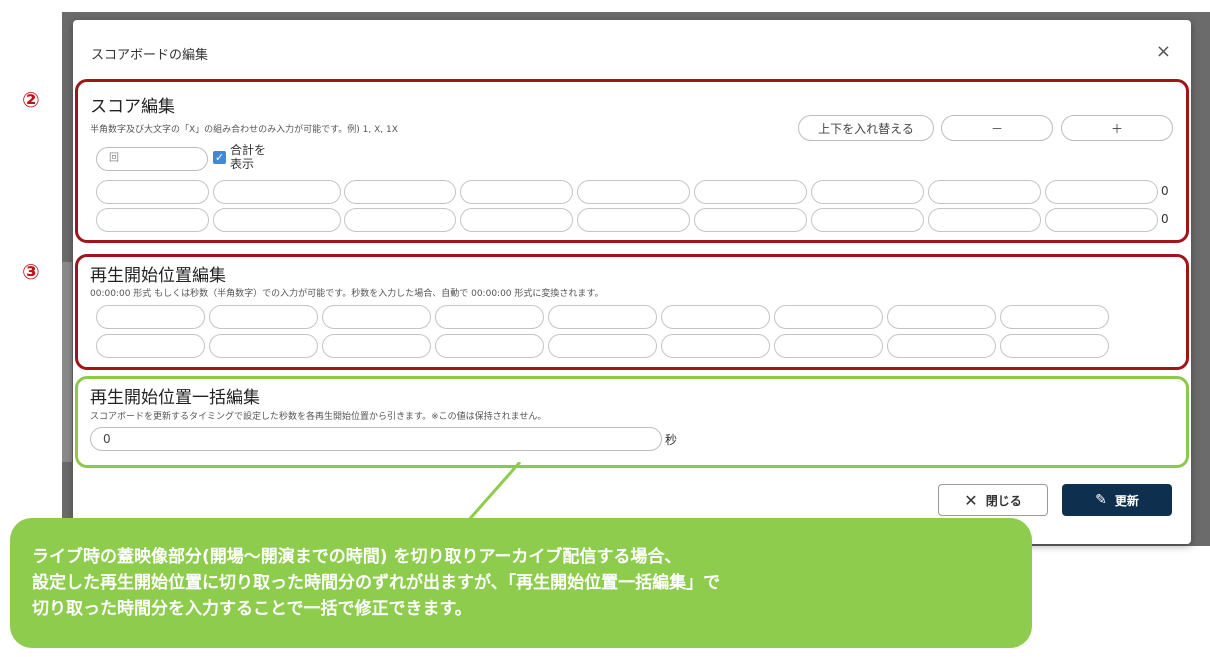 The image size is (1210, 657). I want to click on update-button-label: 更新, so click(1126, 500).